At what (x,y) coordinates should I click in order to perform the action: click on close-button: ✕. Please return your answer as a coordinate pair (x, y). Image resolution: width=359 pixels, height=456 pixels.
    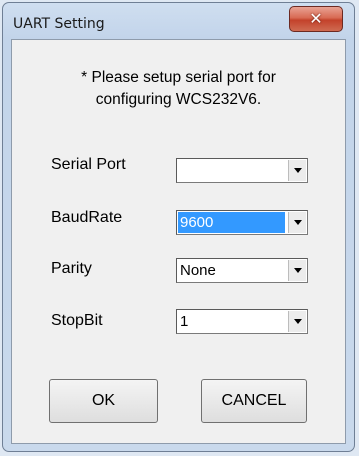
    Looking at the image, I should click on (316, 19).